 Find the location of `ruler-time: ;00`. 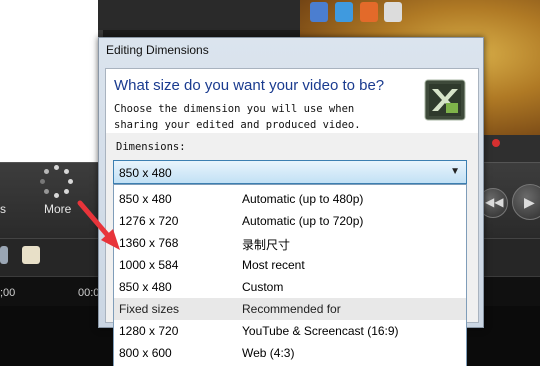

ruler-time: ;00 is located at coordinates (8, 293).